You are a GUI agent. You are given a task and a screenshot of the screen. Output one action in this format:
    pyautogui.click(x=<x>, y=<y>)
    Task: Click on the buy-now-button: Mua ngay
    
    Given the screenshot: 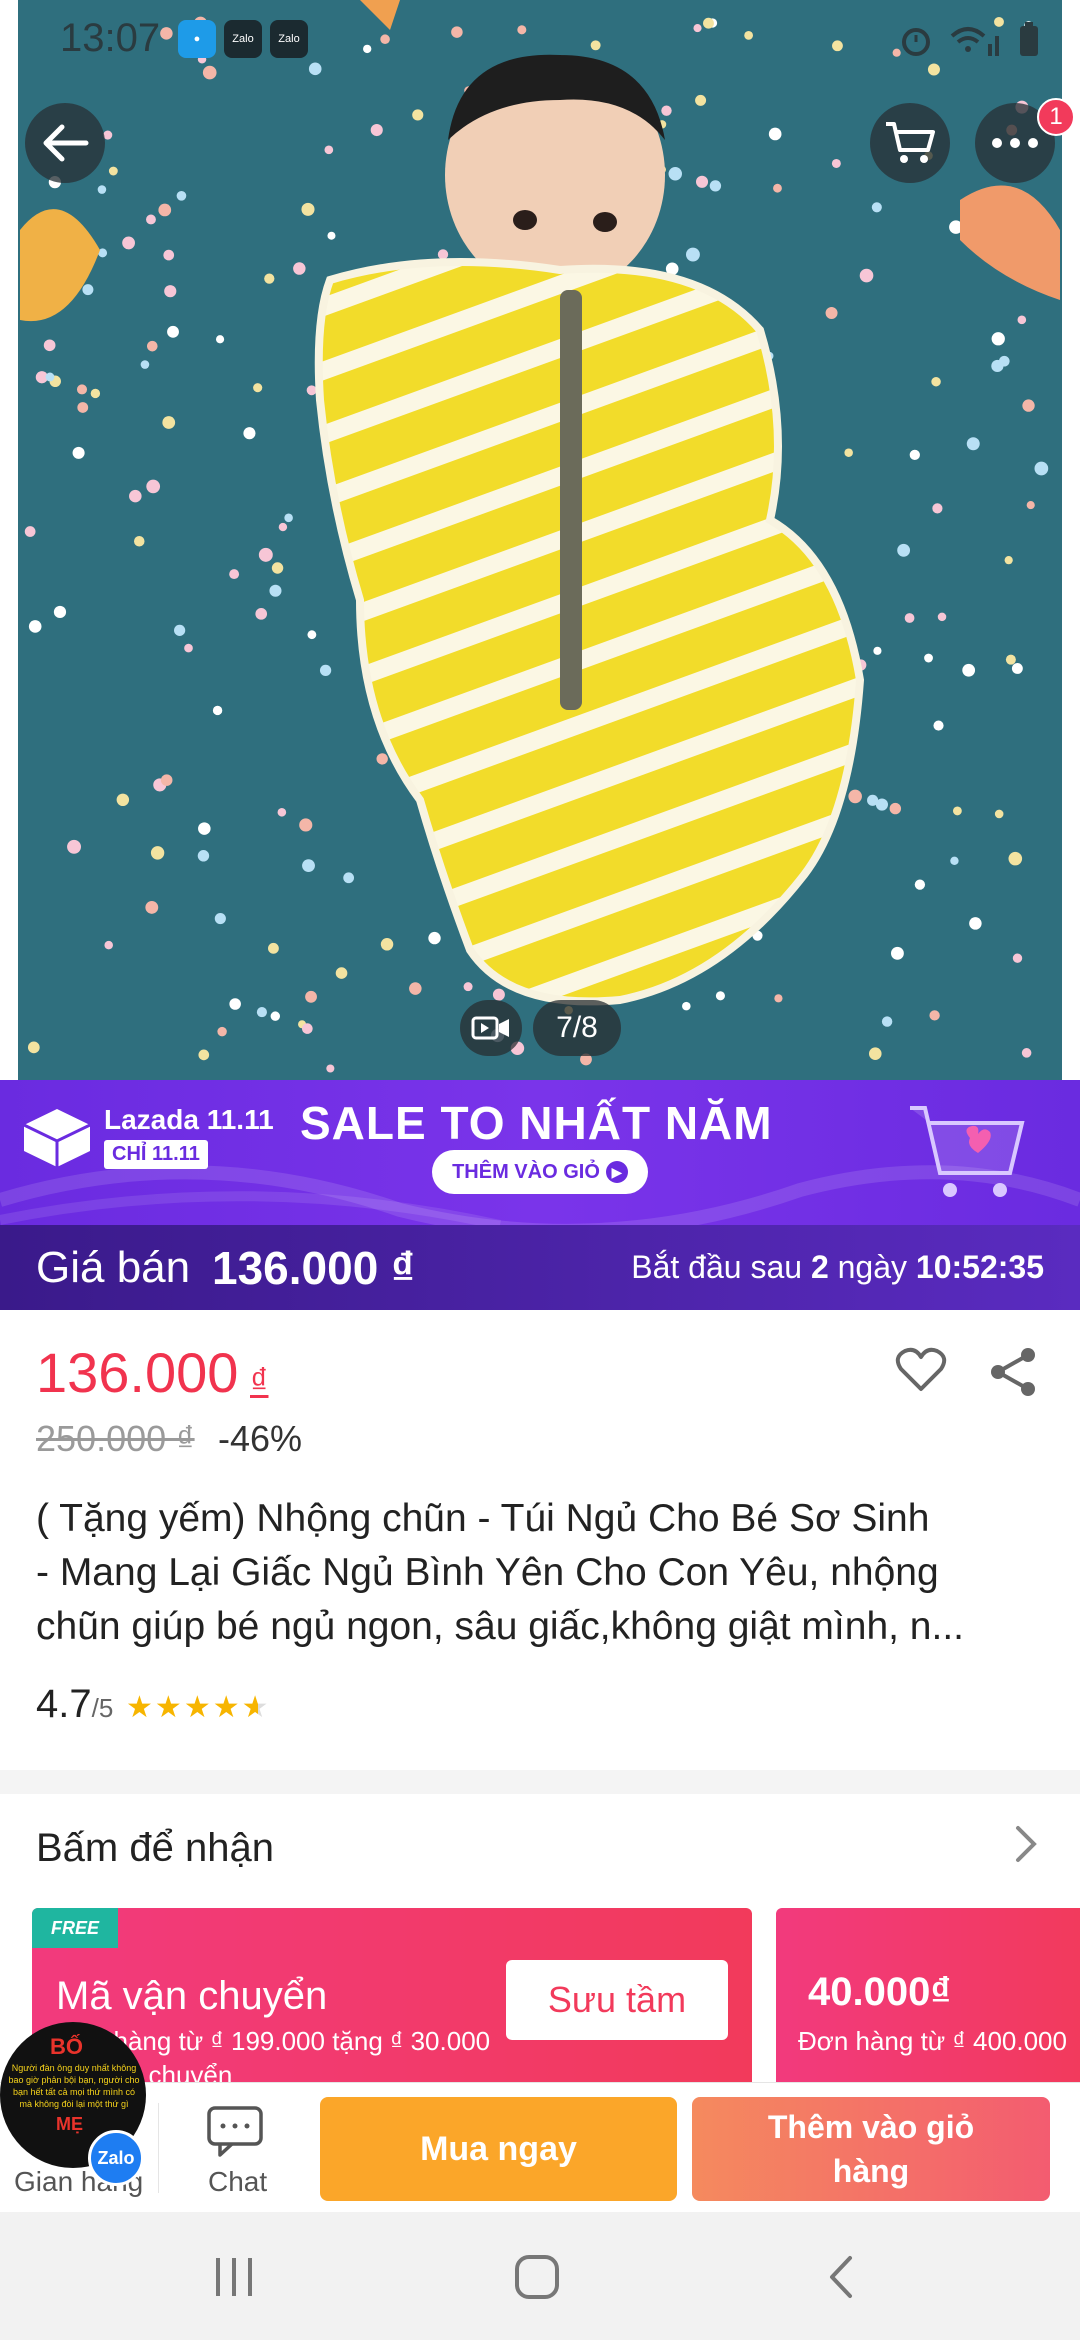 What is the action you would take?
    pyautogui.click(x=498, y=2149)
    